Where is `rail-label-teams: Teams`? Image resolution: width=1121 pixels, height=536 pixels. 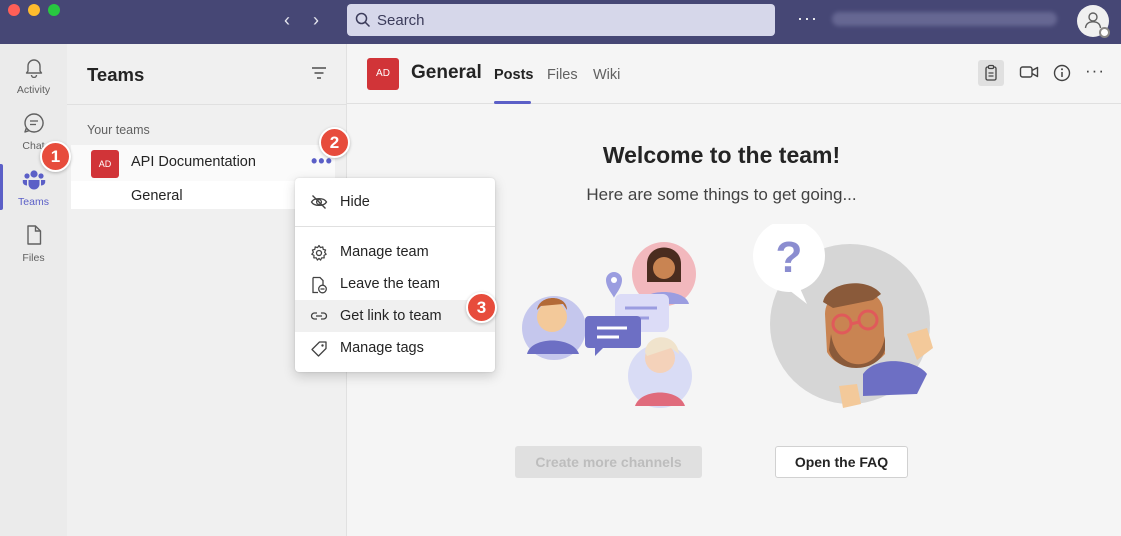
rail-label-teams: Teams is located at coordinates (33, 202).